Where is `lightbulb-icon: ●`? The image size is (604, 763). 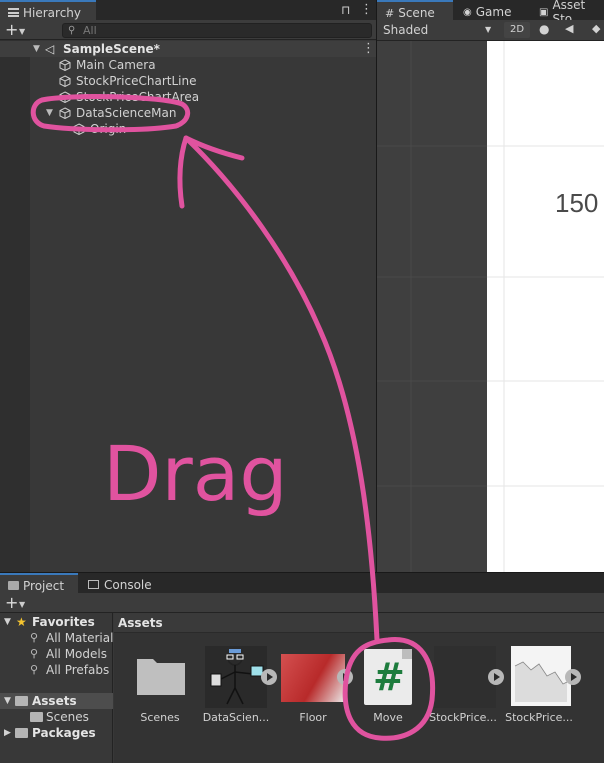 lightbulb-icon: ● is located at coordinates (544, 29).